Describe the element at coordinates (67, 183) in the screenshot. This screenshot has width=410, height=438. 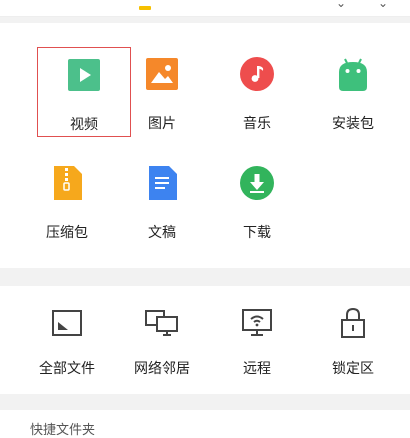
I see `zip-icon` at that location.